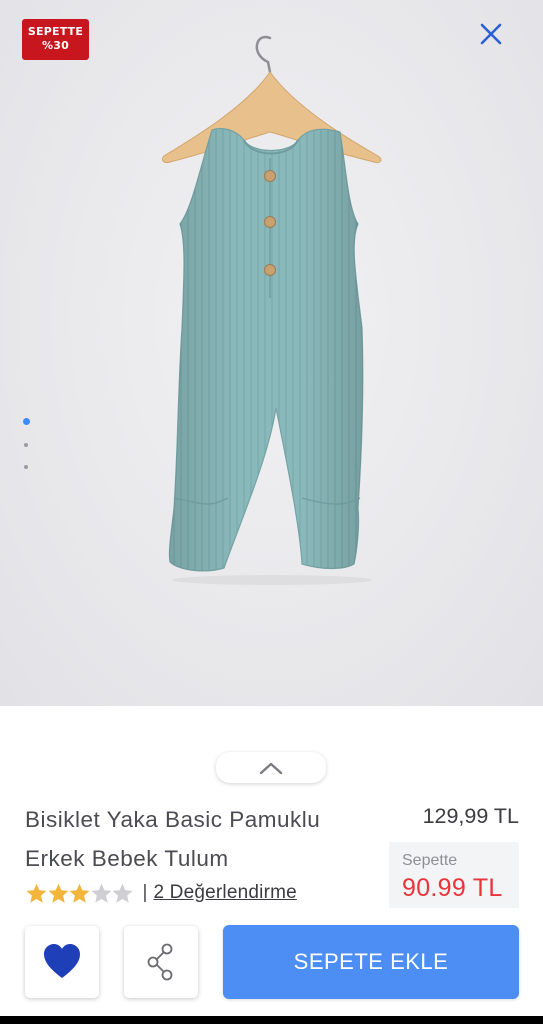 The height and width of the screenshot is (1024, 543). I want to click on share-button, so click(161, 962).